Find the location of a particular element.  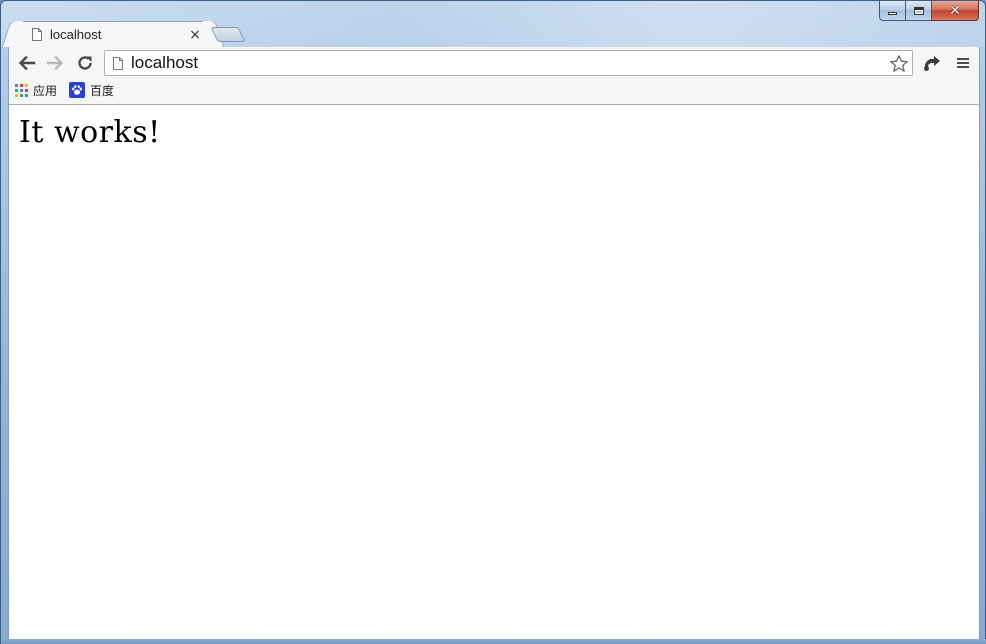

close-icon: ✕ is located at coordinates (955, 10).